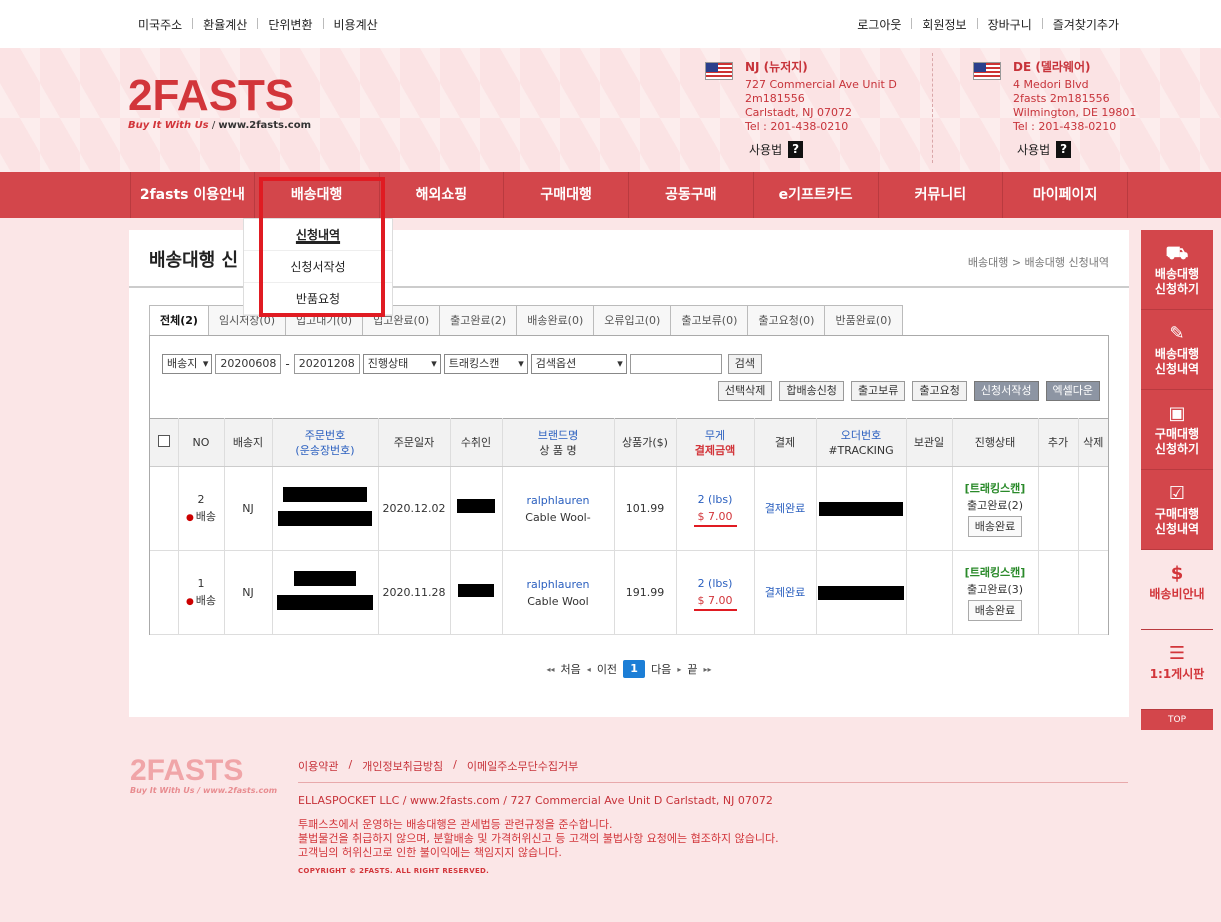 The image size is (1221, 922). I want to click on sidebar-shipping-apply: ⛟ 배송대행 신청하기, so click(1177, 270).